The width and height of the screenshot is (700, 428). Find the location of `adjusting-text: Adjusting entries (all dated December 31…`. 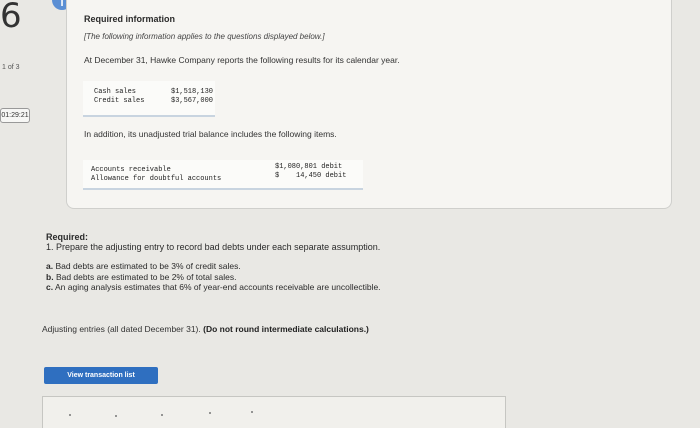

adjusting-text: Adjusting entries (all dated December 31… is located at coordinates (121, 329).